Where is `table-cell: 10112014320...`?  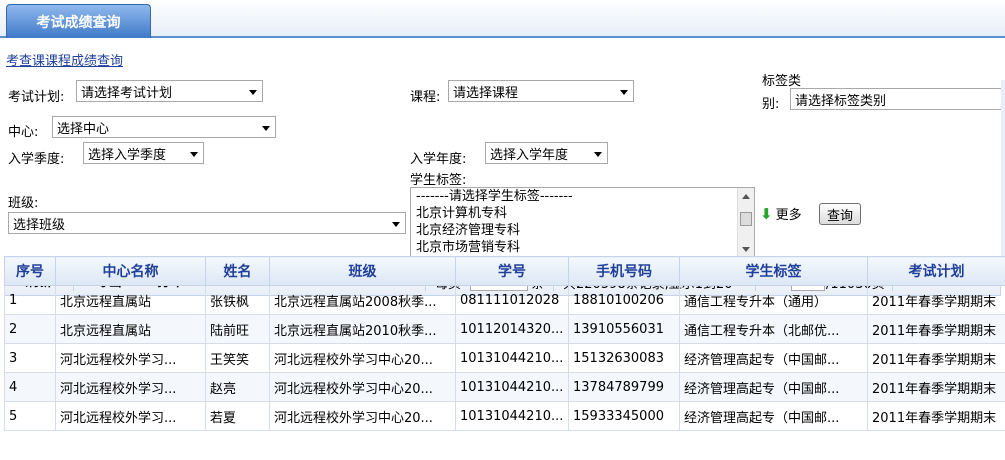
table-cell: 10112014320... is located at coordinates (512, 329).